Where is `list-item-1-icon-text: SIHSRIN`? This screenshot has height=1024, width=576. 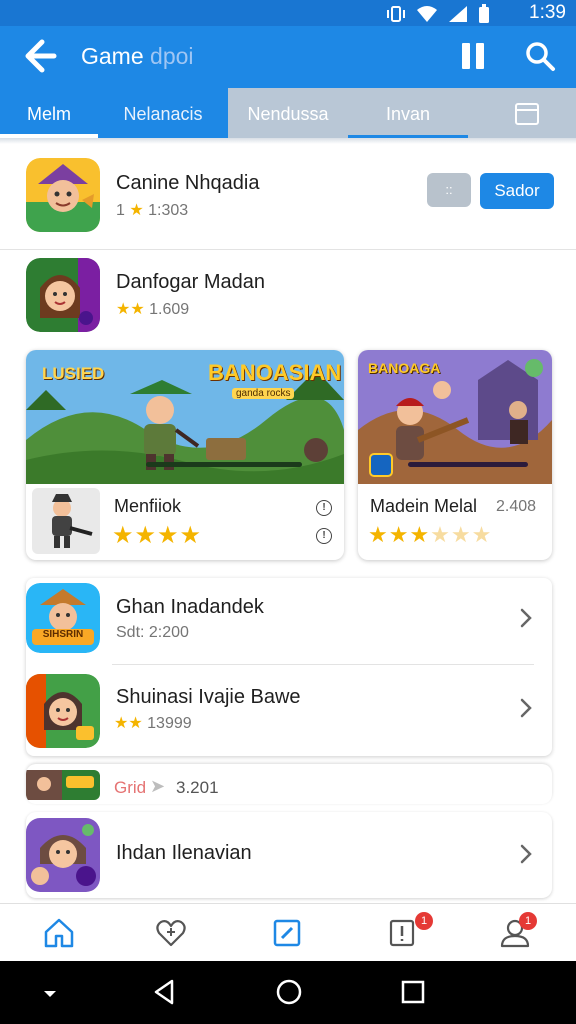
list-item-1-icon-text: SIHSRIN is located at coordinates (63, 634).